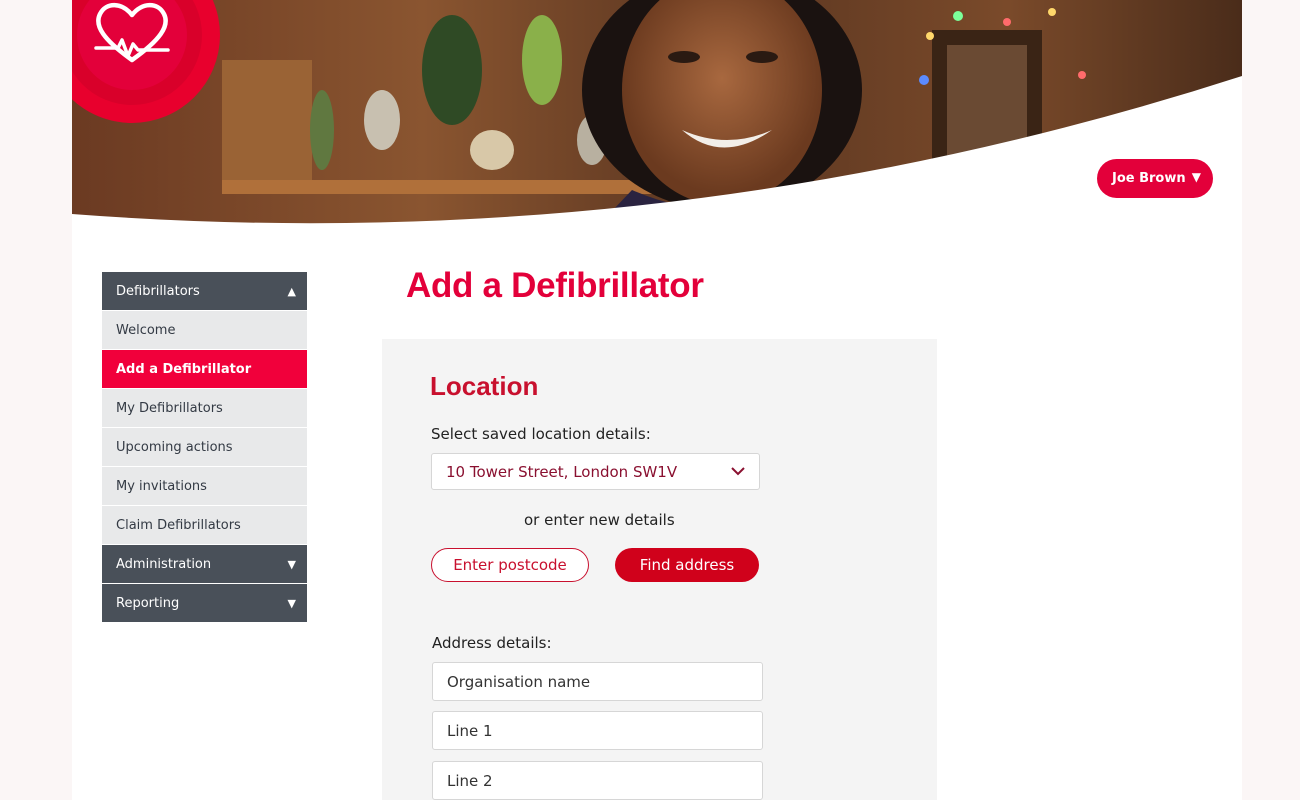  What do you see at coordinates (291, 291) in the screenshot?
I see `caret-up-icon: ▲` at bounding box center [291, 291].